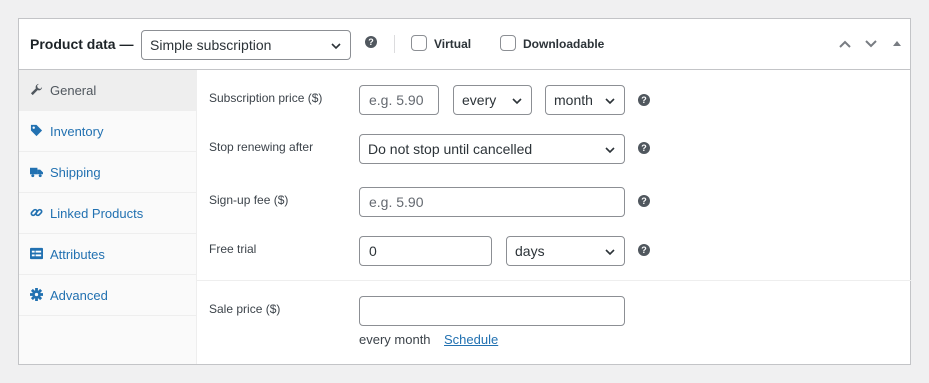  I want to click on virtual-checkbox, so click(419, 43).